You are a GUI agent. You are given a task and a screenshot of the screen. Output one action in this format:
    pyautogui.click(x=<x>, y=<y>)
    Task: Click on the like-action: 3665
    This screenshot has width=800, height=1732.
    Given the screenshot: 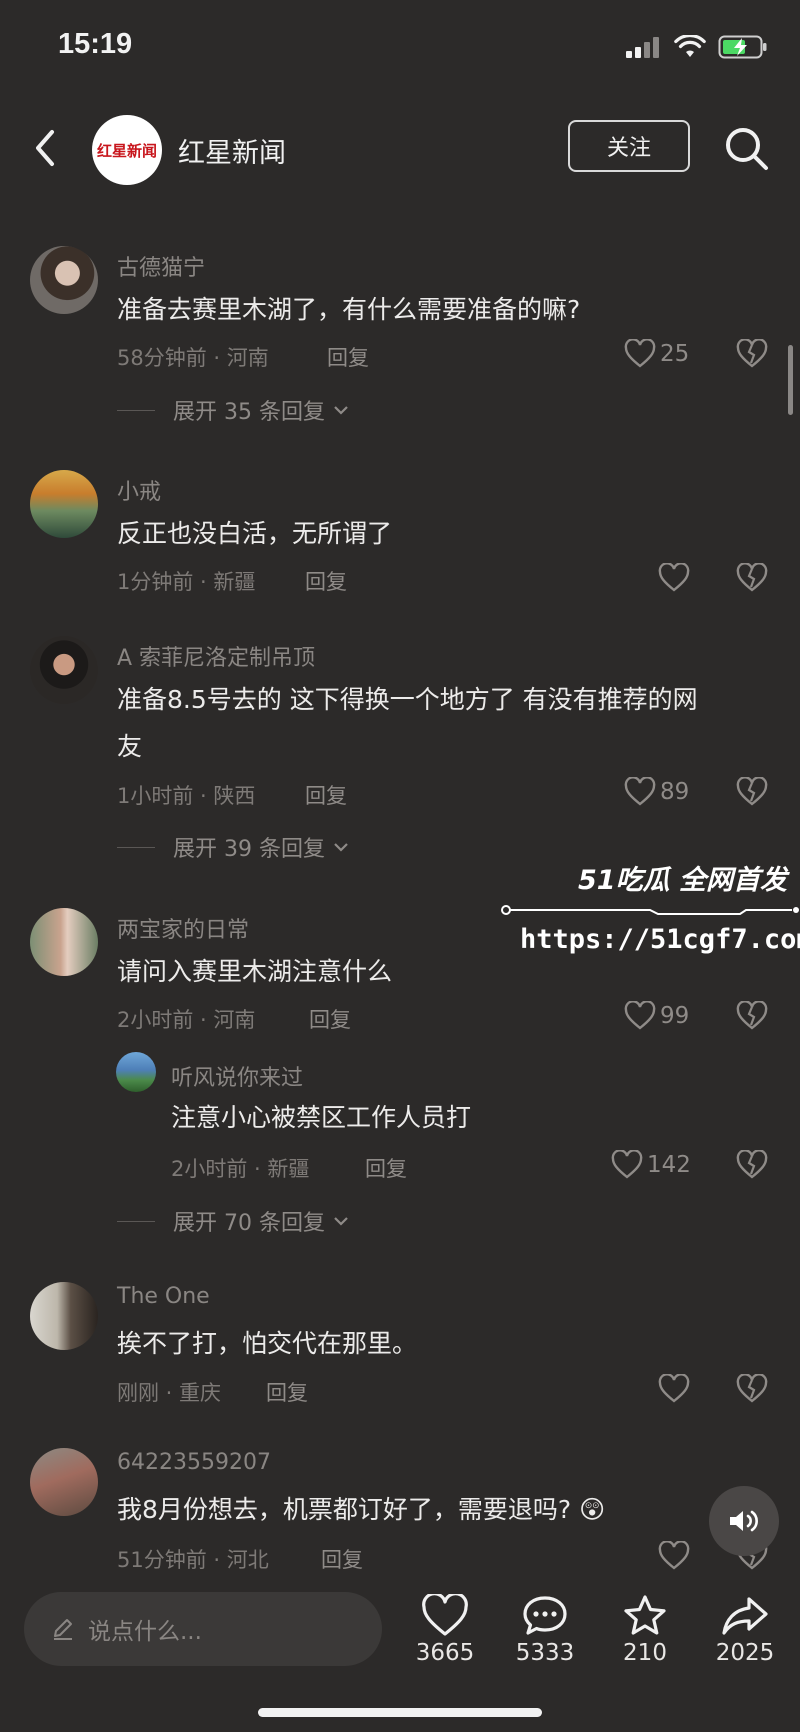 What is the action you would take?
    pyautogui.click(x=445, y=1630)
    